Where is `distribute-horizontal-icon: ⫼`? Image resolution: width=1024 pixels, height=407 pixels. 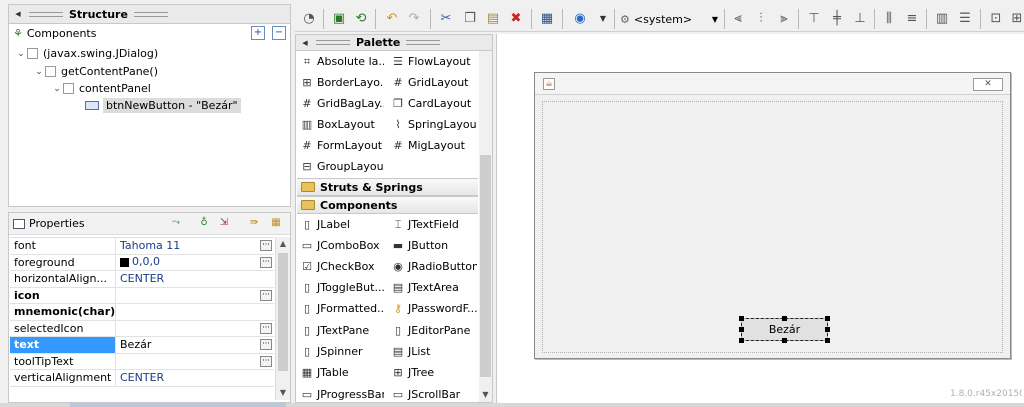 distribute-horizontal-icon: ⫼ is located at coordinates (889, 19).